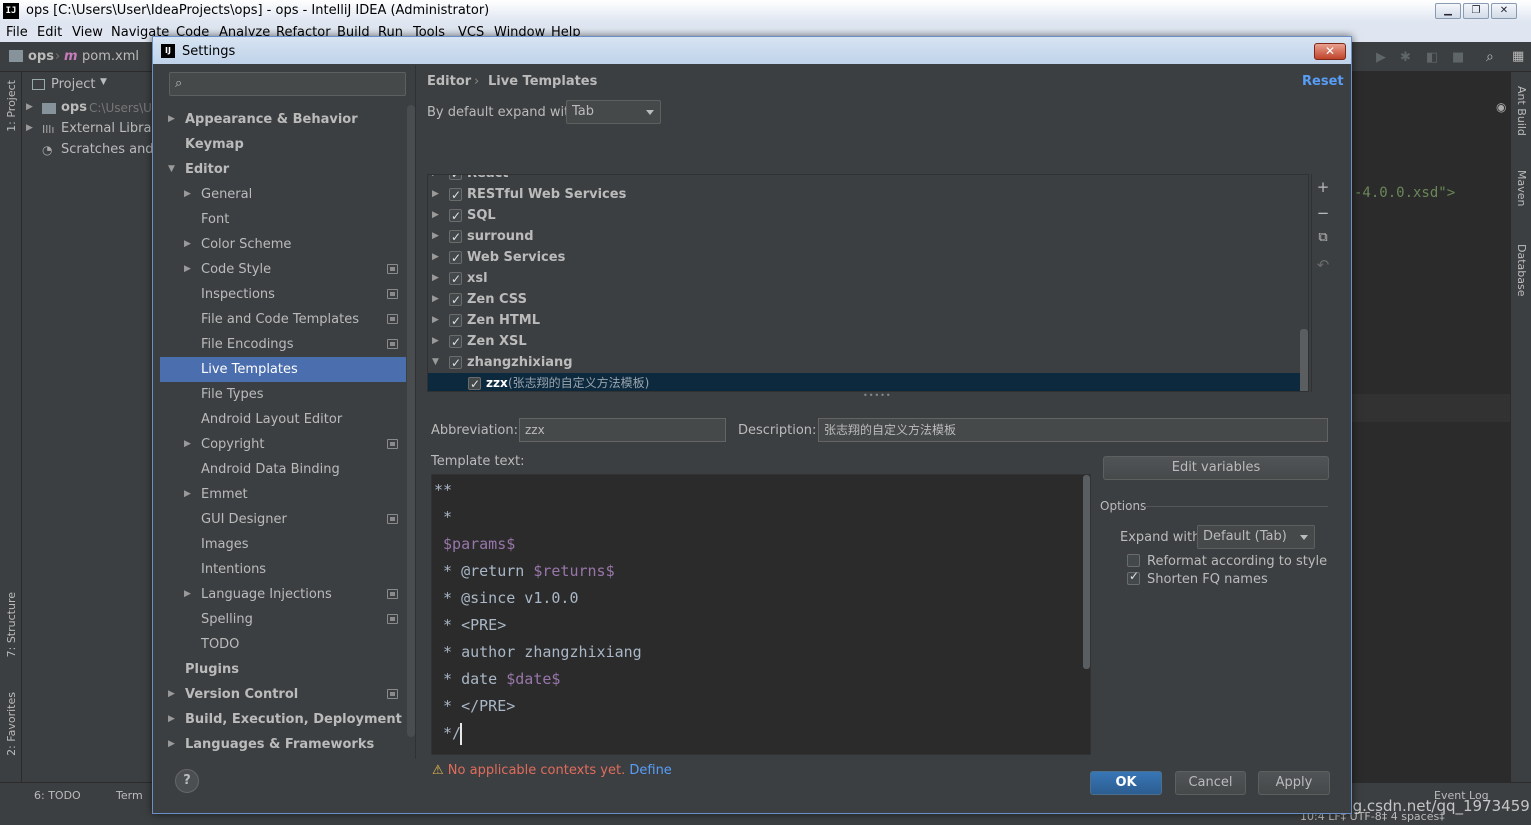  I want to click on restore-button: ❐, so click(1476, 11).